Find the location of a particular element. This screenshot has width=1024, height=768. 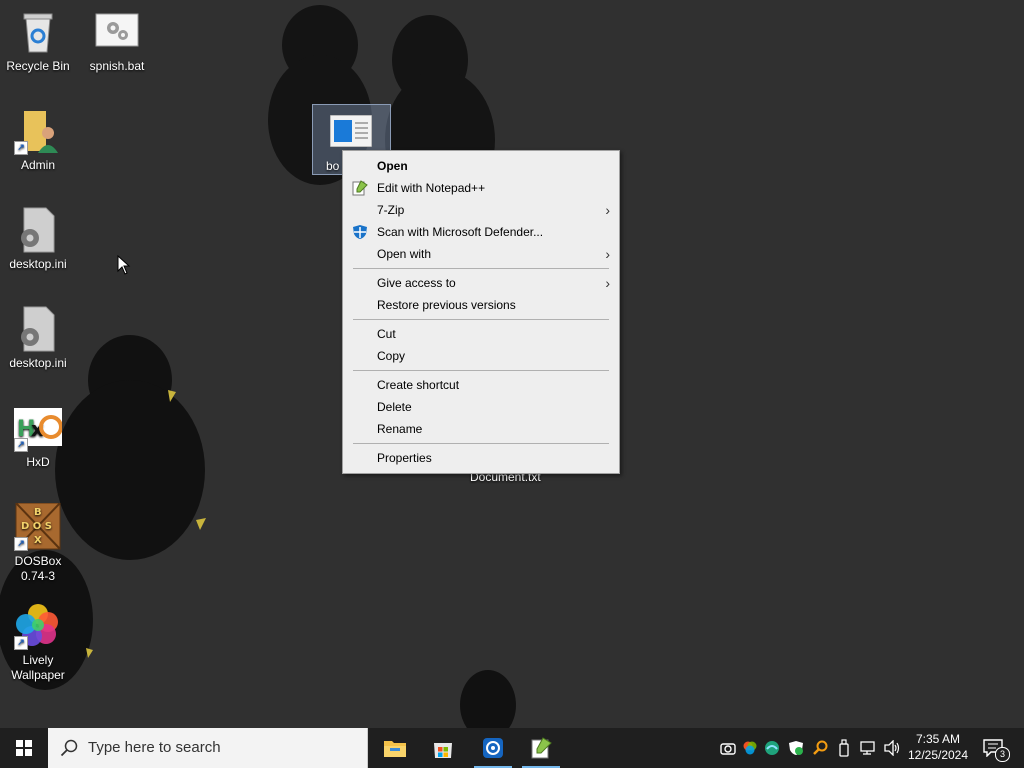

defender-icon is located at coordinates (360, 232).